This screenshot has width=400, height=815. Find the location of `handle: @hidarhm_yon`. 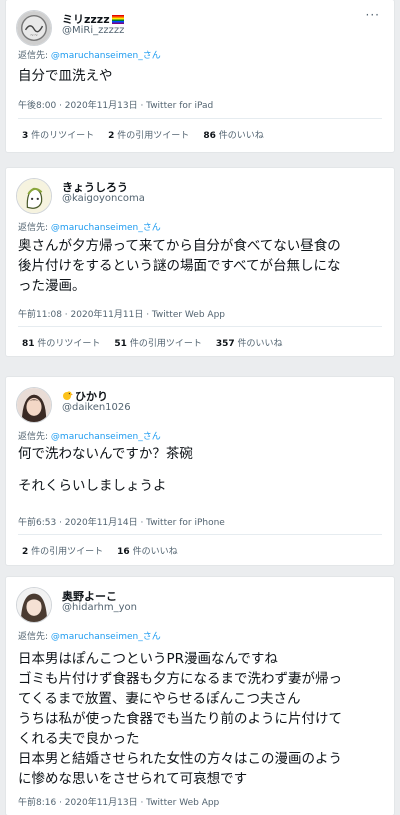

handle: @hidarhm_yon is located at coordinates (99, 607).